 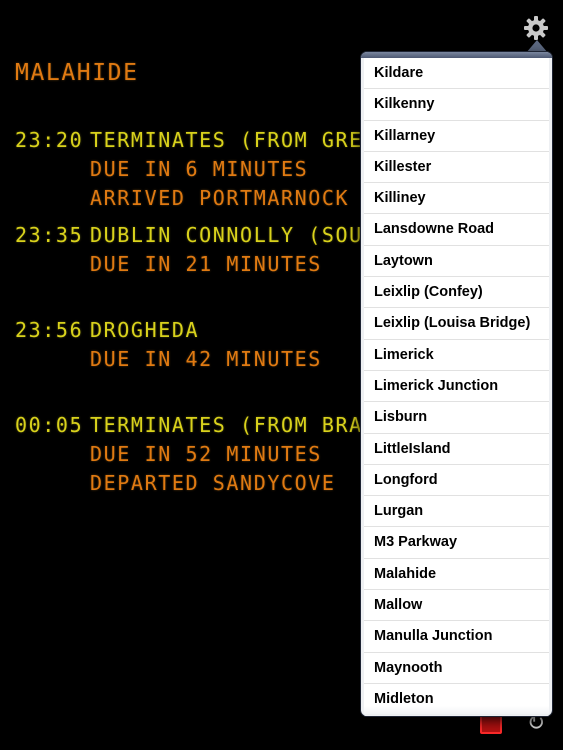 What do you see at coordinates (456, 230) in the screenshot?
I see `station-item: Lansdowne Road` at bounding box center [456, 230].